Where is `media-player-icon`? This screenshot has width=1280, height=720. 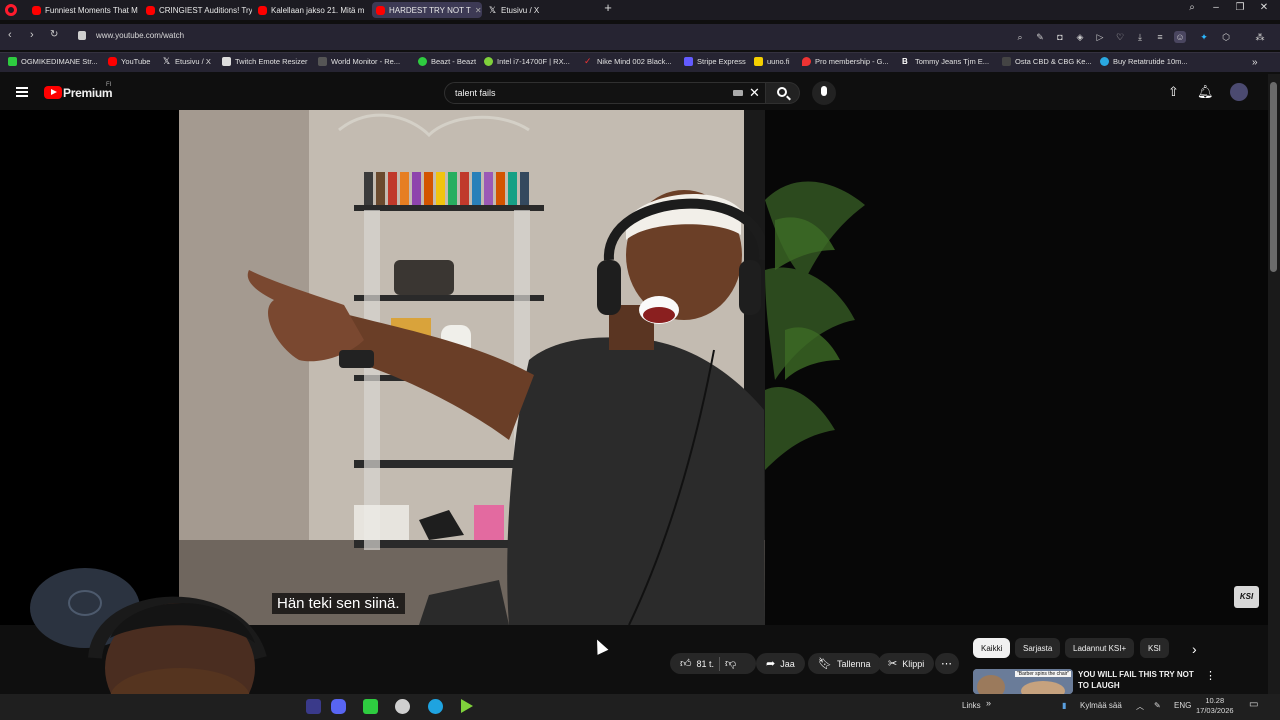
media-player-icon is located at coordinates (467, 706).